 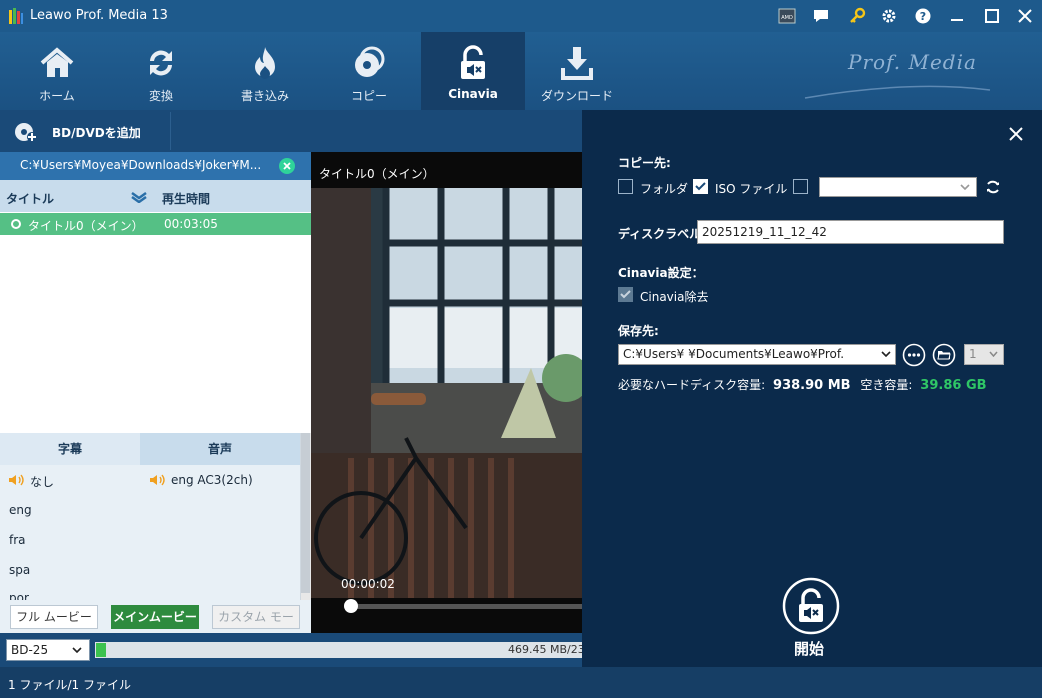 I want to click on nav-label: ホーム, so click(x=57, y=96).